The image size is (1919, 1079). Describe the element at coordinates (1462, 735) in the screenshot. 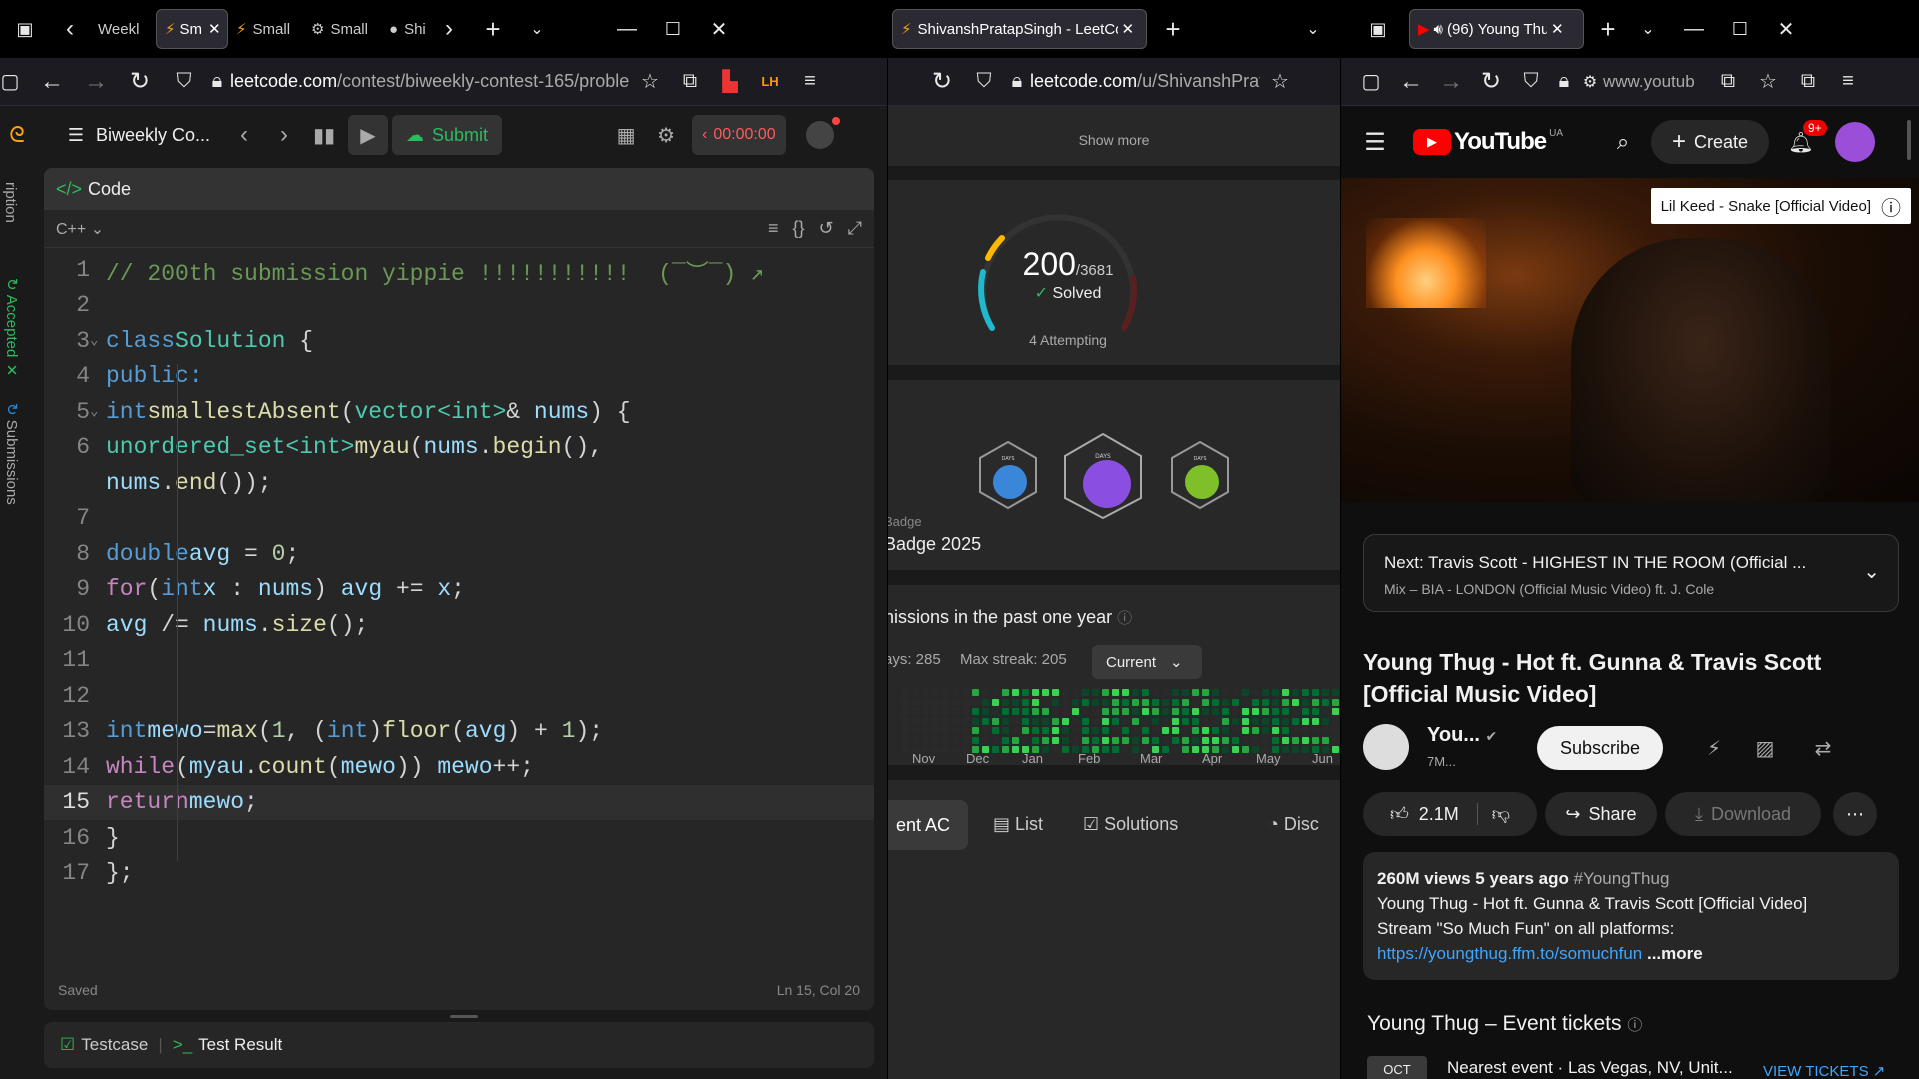

I see `channel-name: You... ✔` at that location.